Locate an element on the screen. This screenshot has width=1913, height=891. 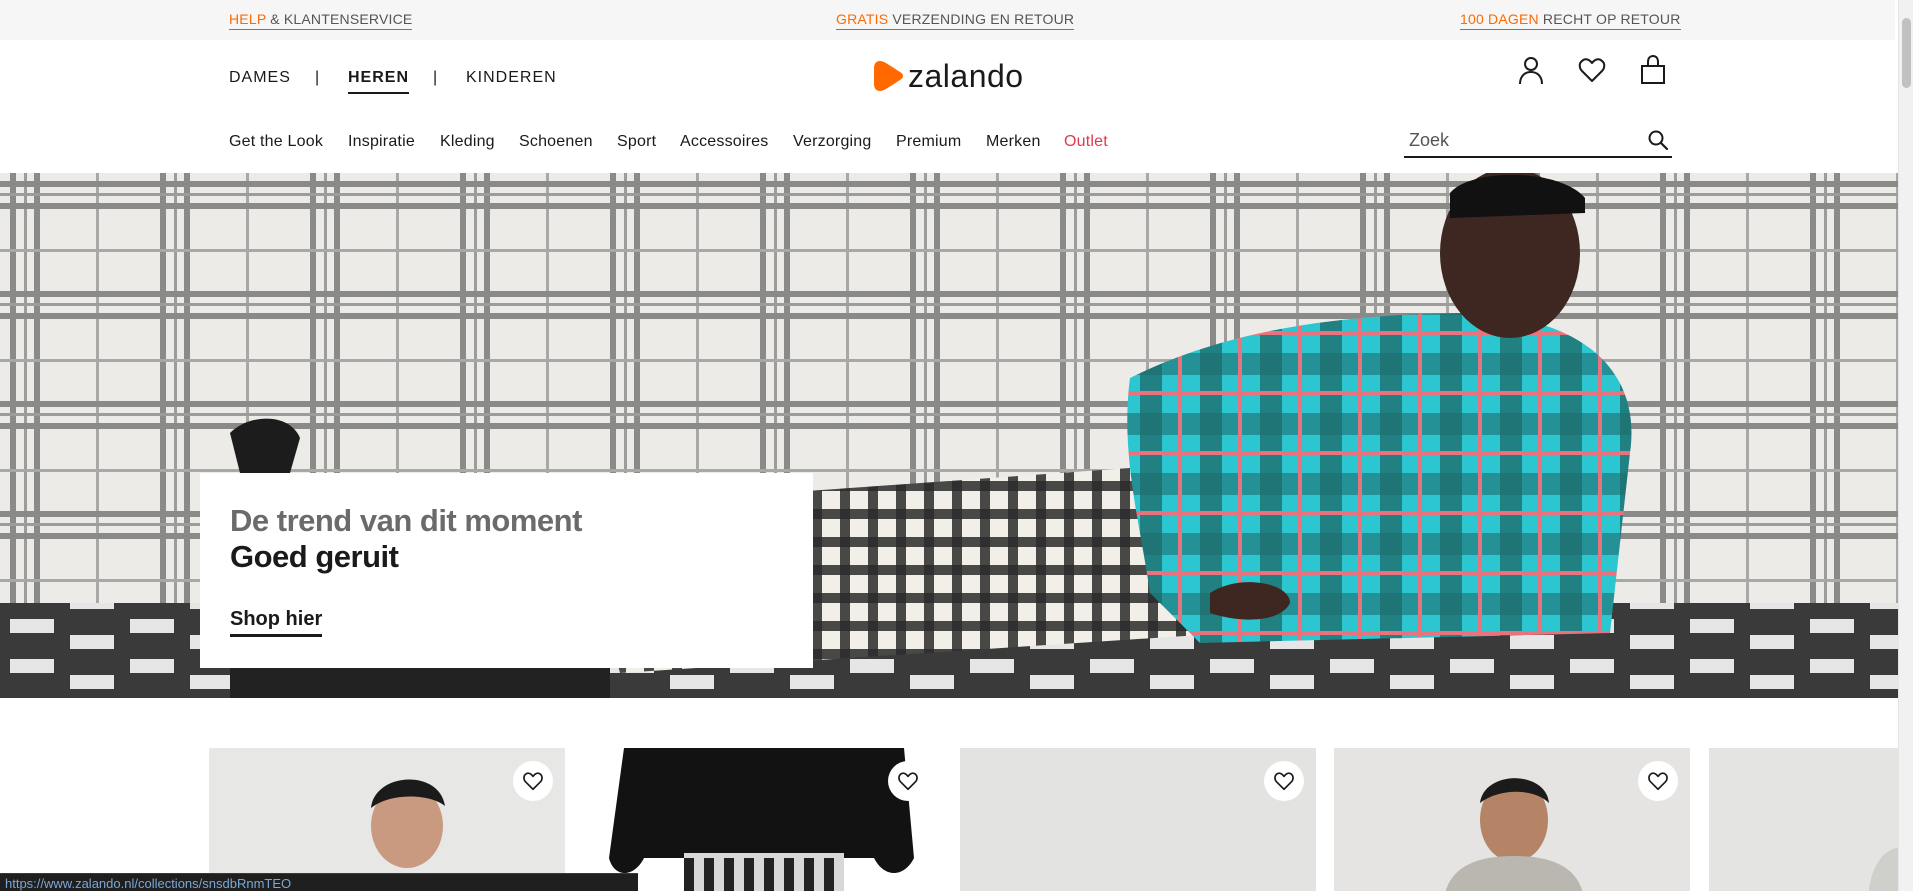
category-outlet: Outlet is located at coordinates (1086, 142).